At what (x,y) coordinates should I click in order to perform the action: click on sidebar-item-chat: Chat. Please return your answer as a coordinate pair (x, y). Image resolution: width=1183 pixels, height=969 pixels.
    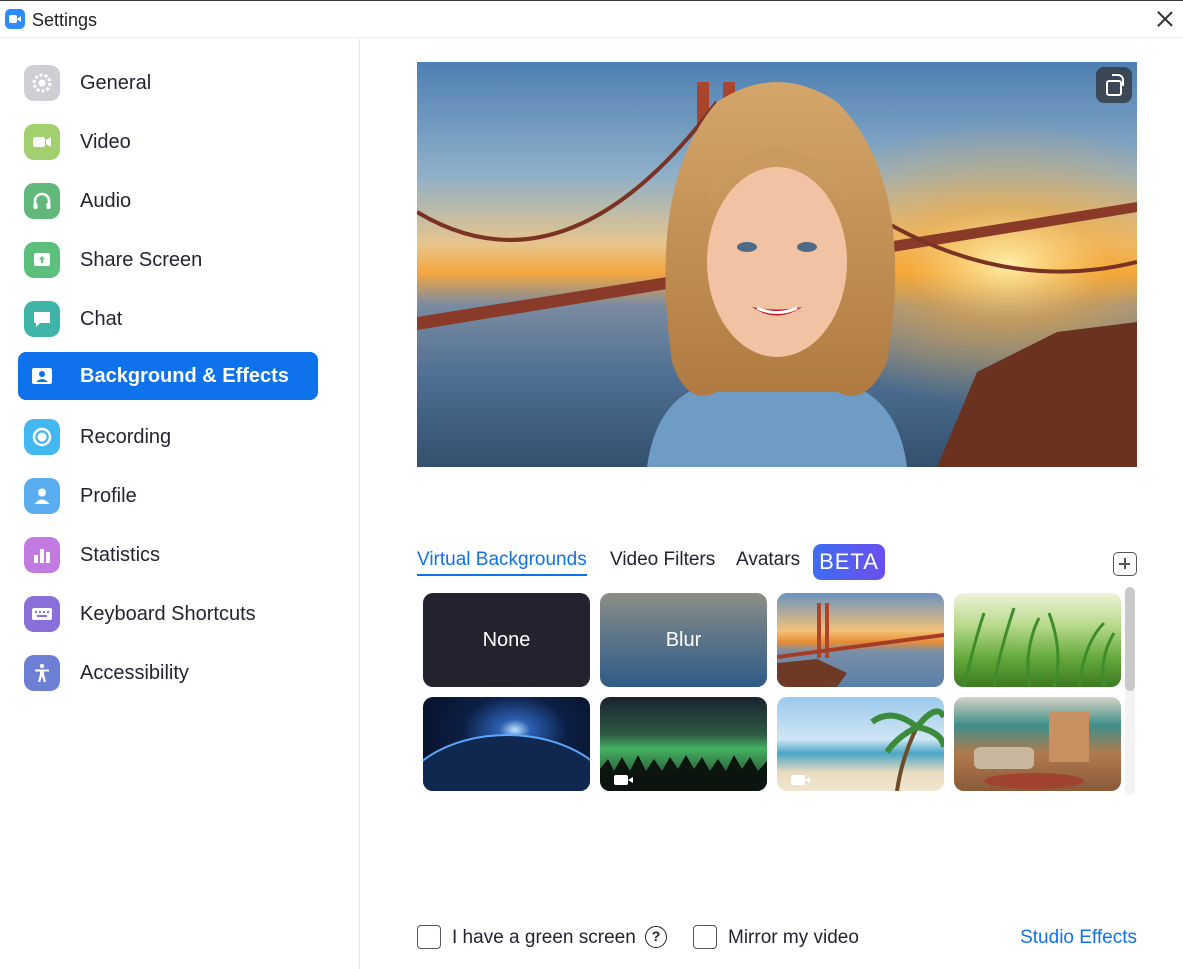
    Looking at the image, I should click on (168, 319).